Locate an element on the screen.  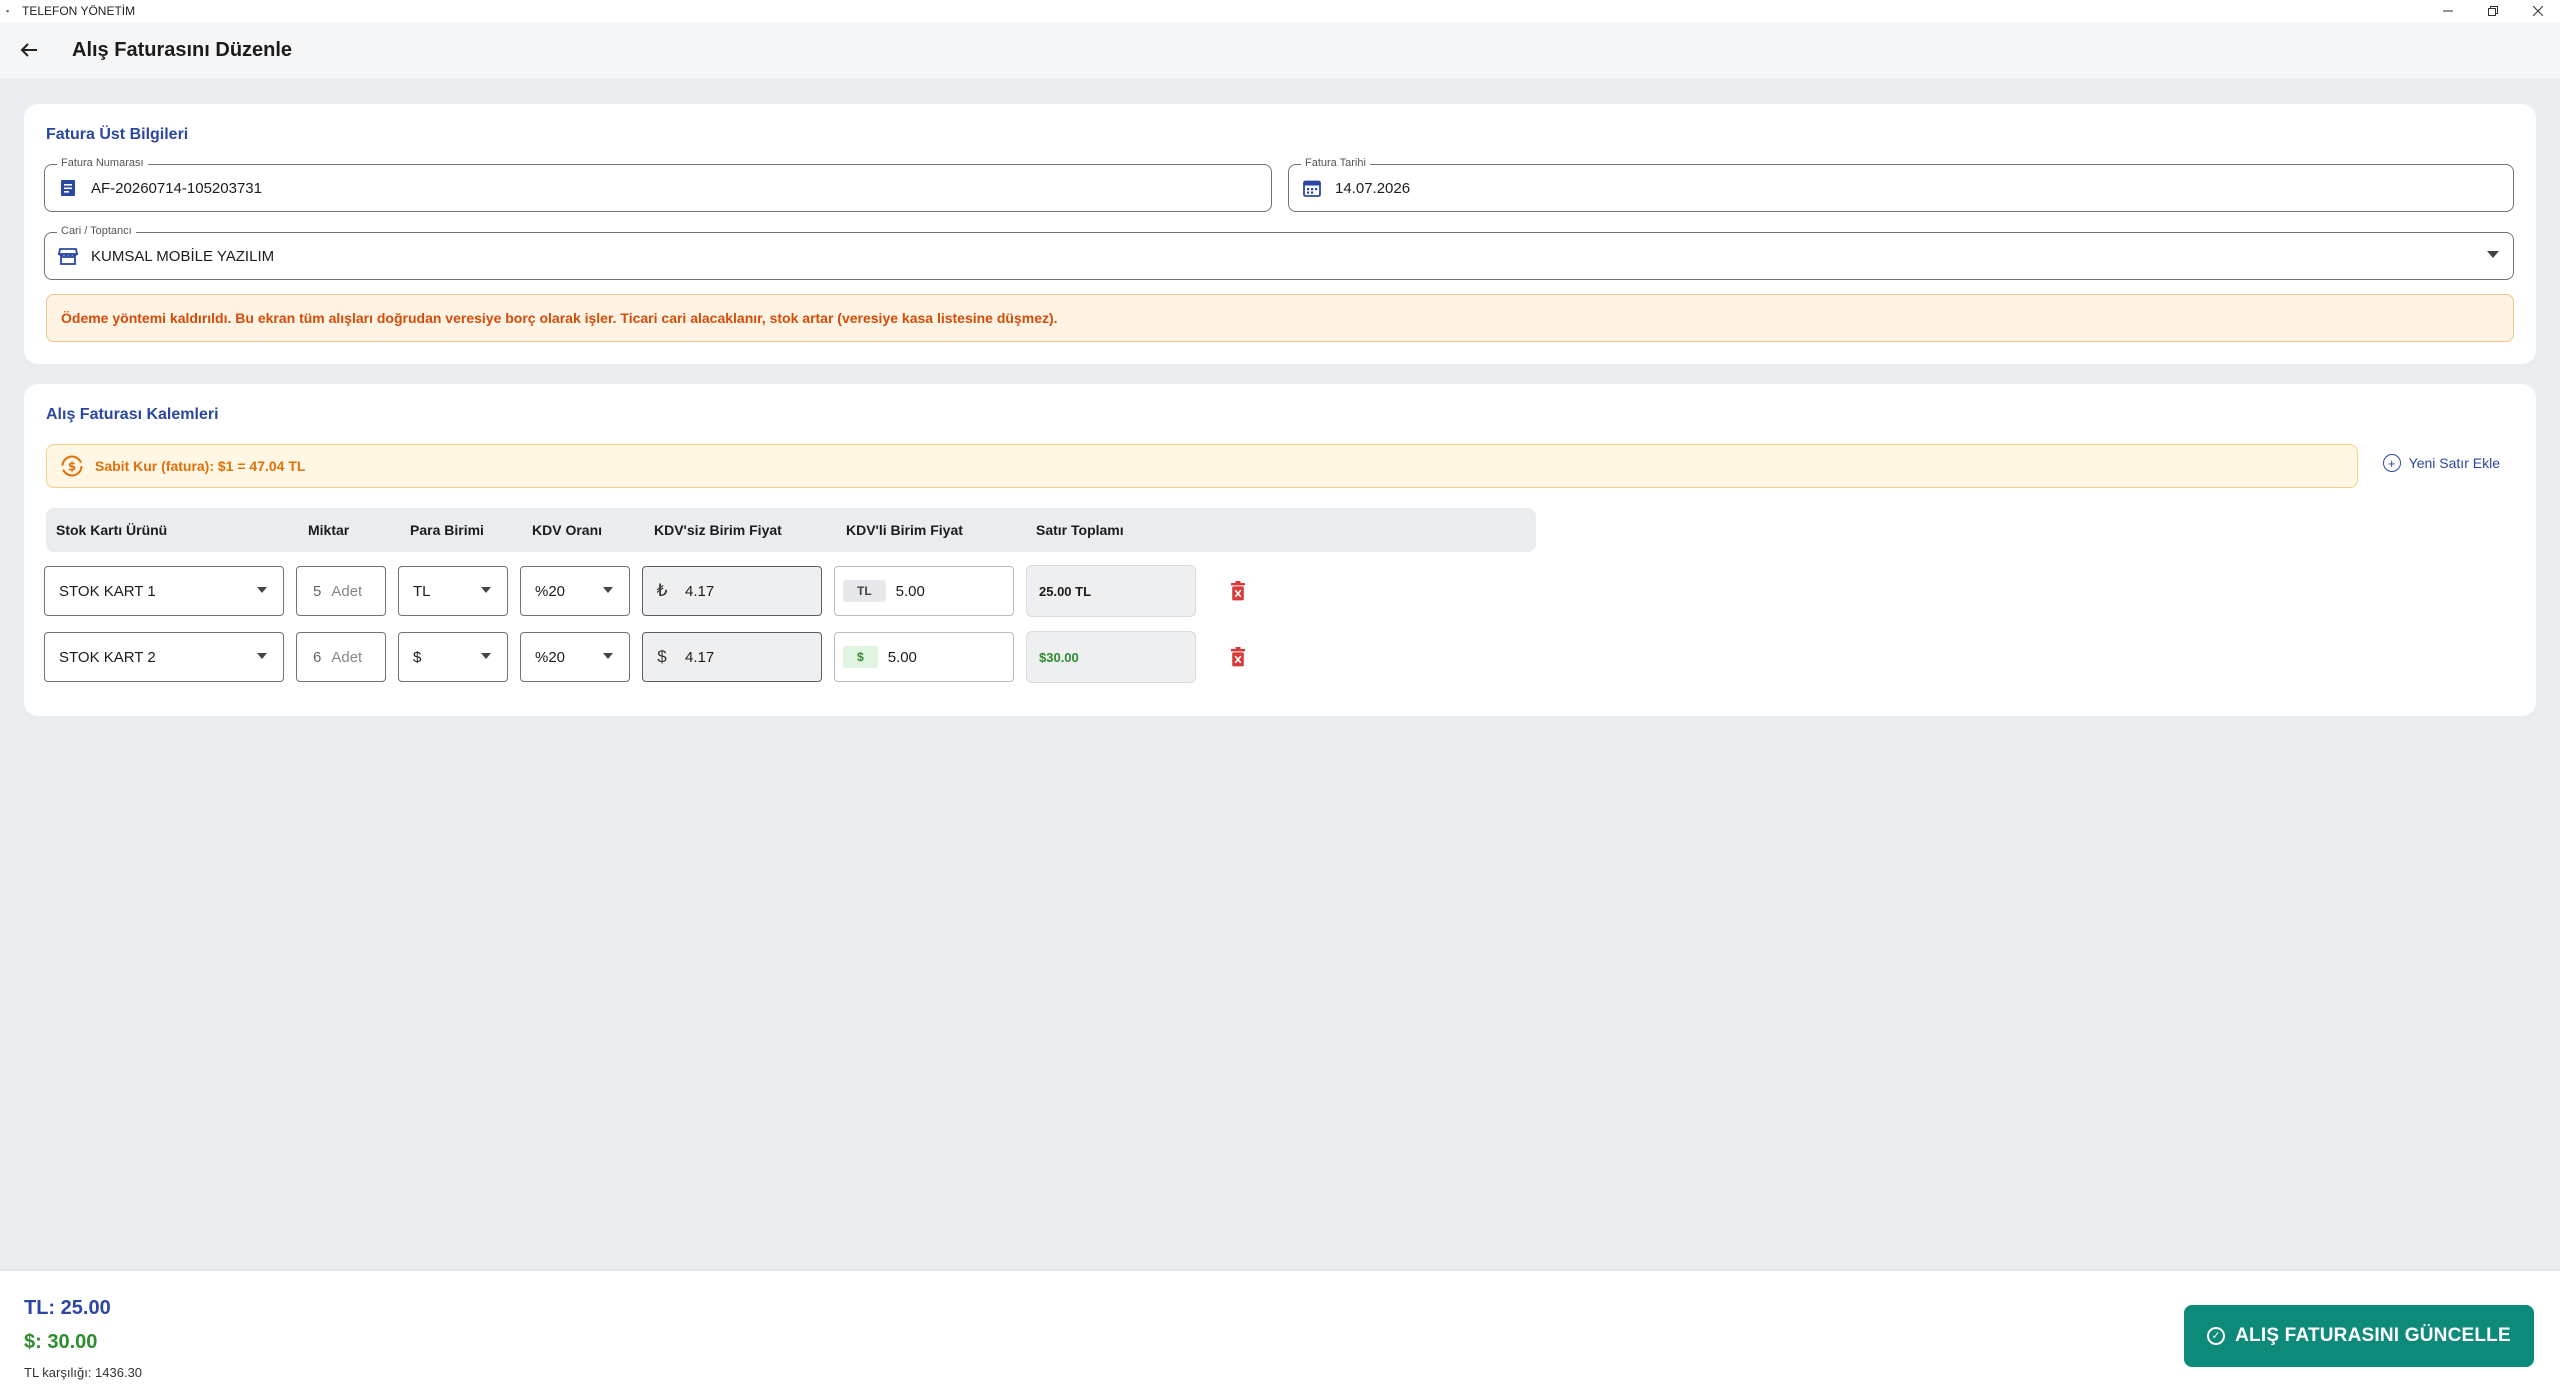
total-tl: TL: 25.00 is located at coordinates (67, 1308).